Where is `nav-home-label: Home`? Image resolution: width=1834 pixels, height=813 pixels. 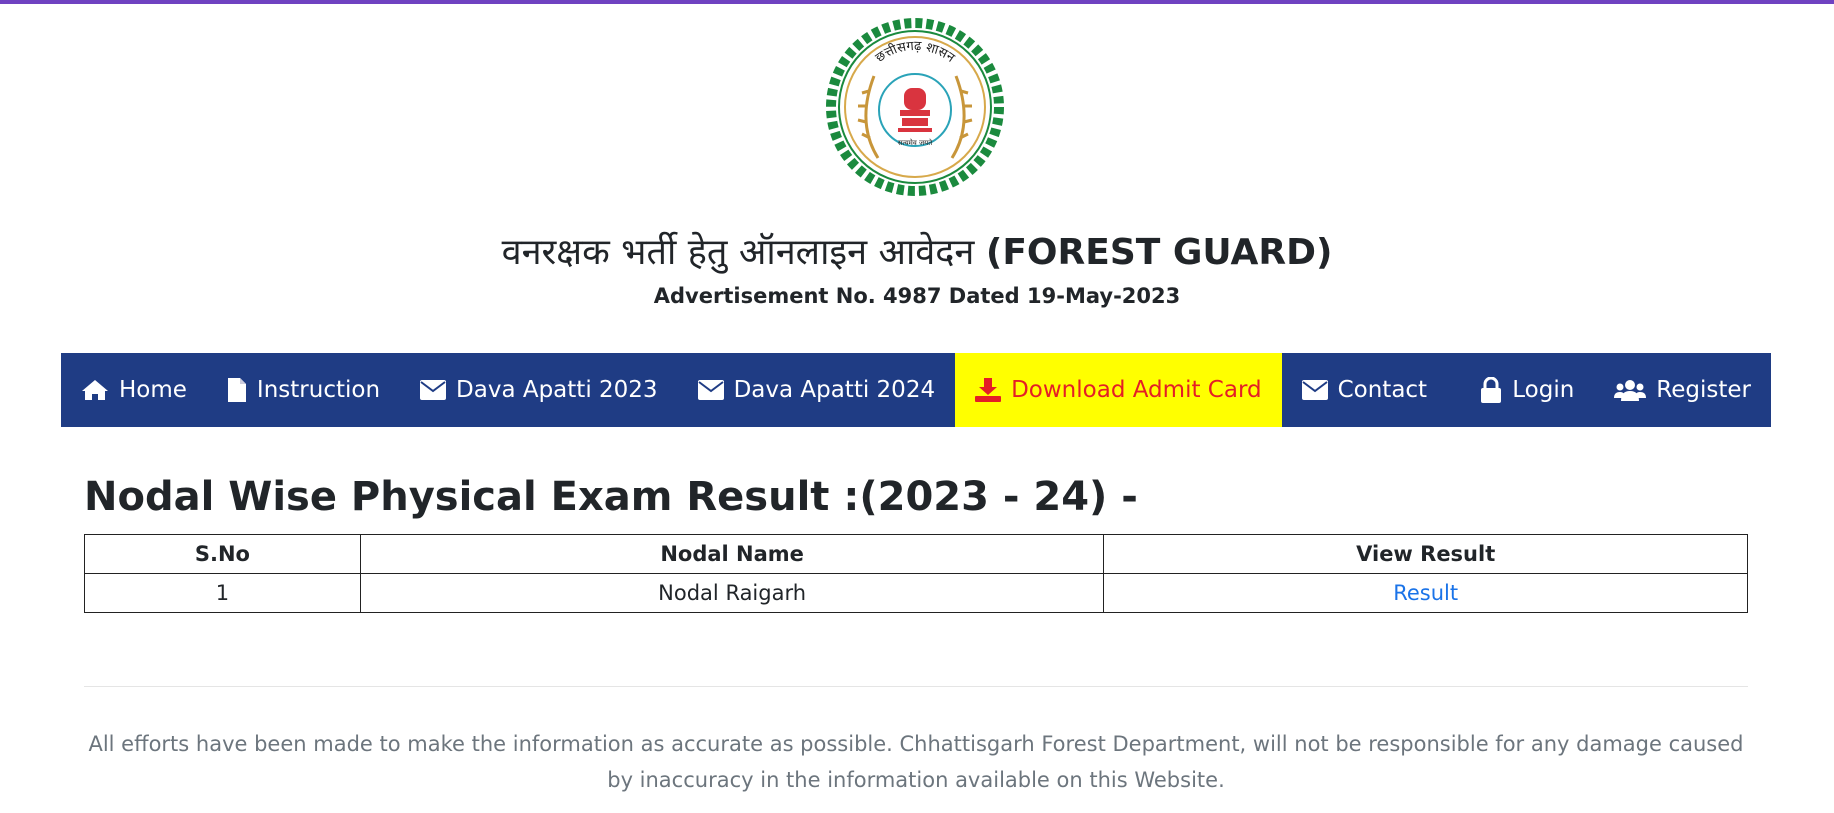
nav-home-label: Home is located at coordinates (153, 390).